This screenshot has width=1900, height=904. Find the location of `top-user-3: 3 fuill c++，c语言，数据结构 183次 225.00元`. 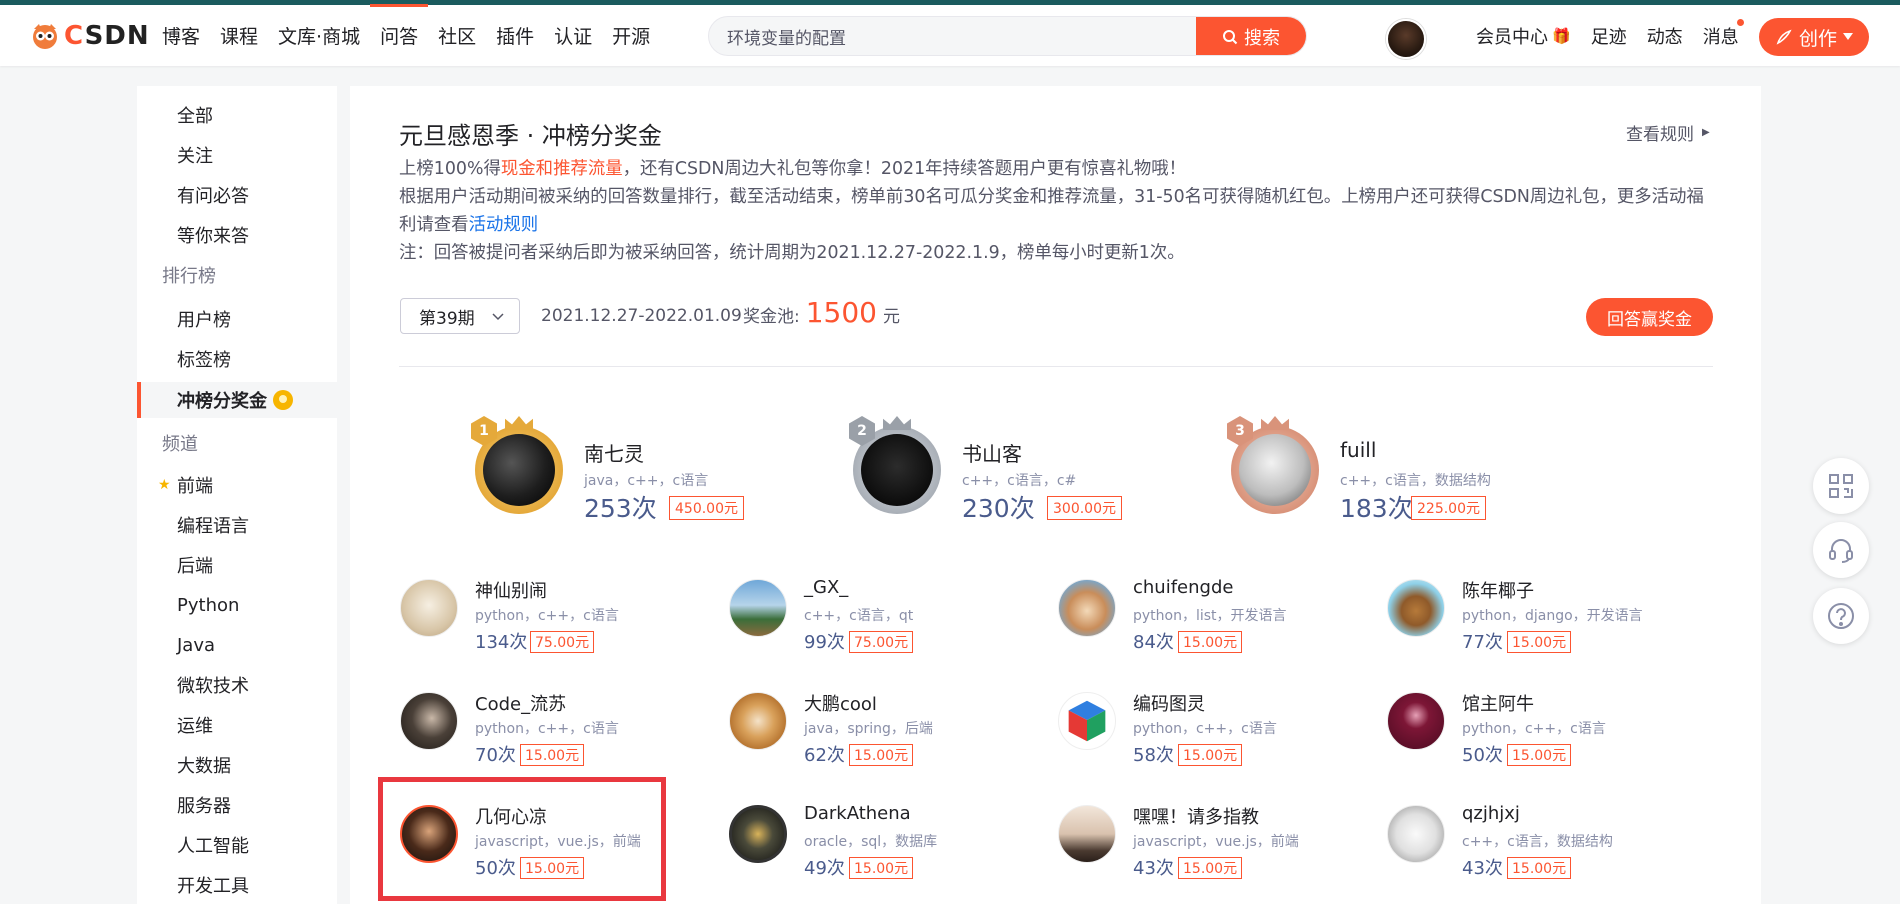

top-user-3: 3 fuill c++，c语言，数据结构 183次 225.00元 is located at coordinates (1387, 471).